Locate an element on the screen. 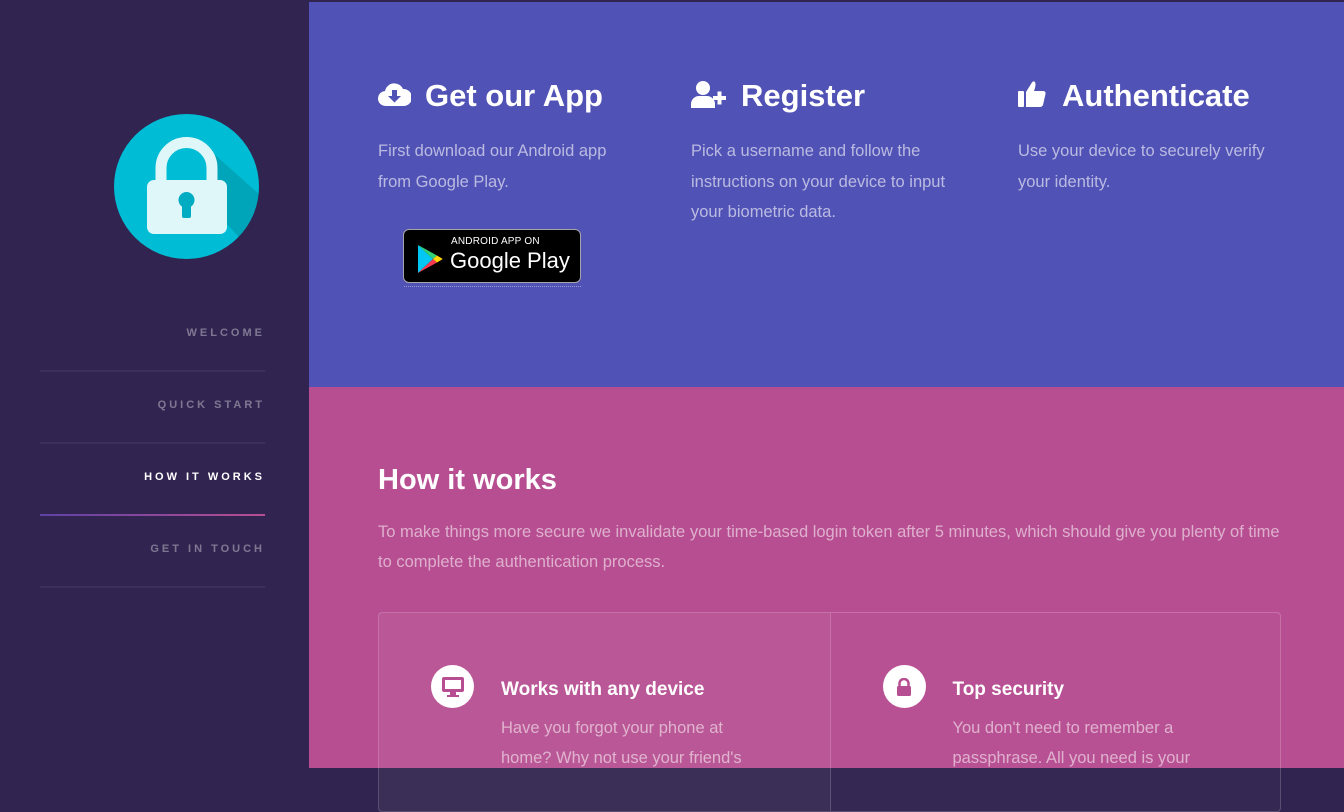 This screenshot has width=1344, height=812. nav-link-quick-start: Quick start is located at coordinates (211, 405).